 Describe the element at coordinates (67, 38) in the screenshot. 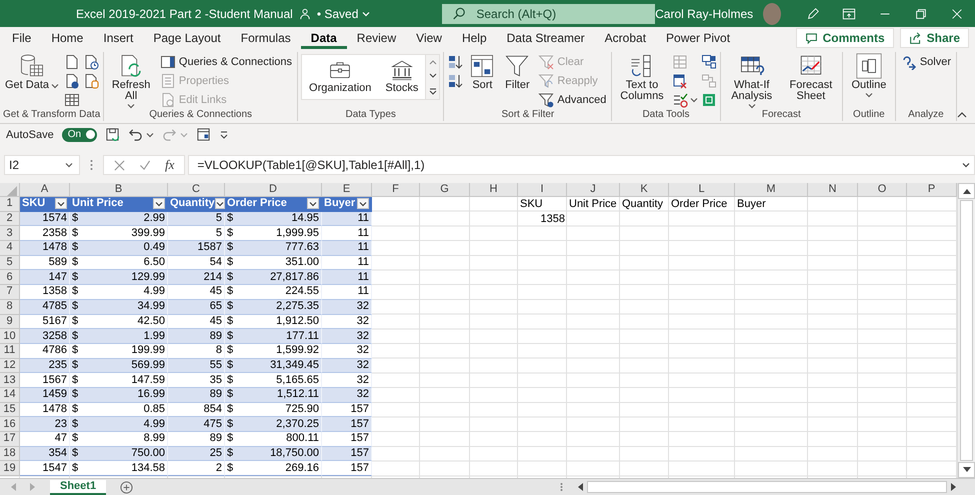

I see `menu-tab: Home` at that location.